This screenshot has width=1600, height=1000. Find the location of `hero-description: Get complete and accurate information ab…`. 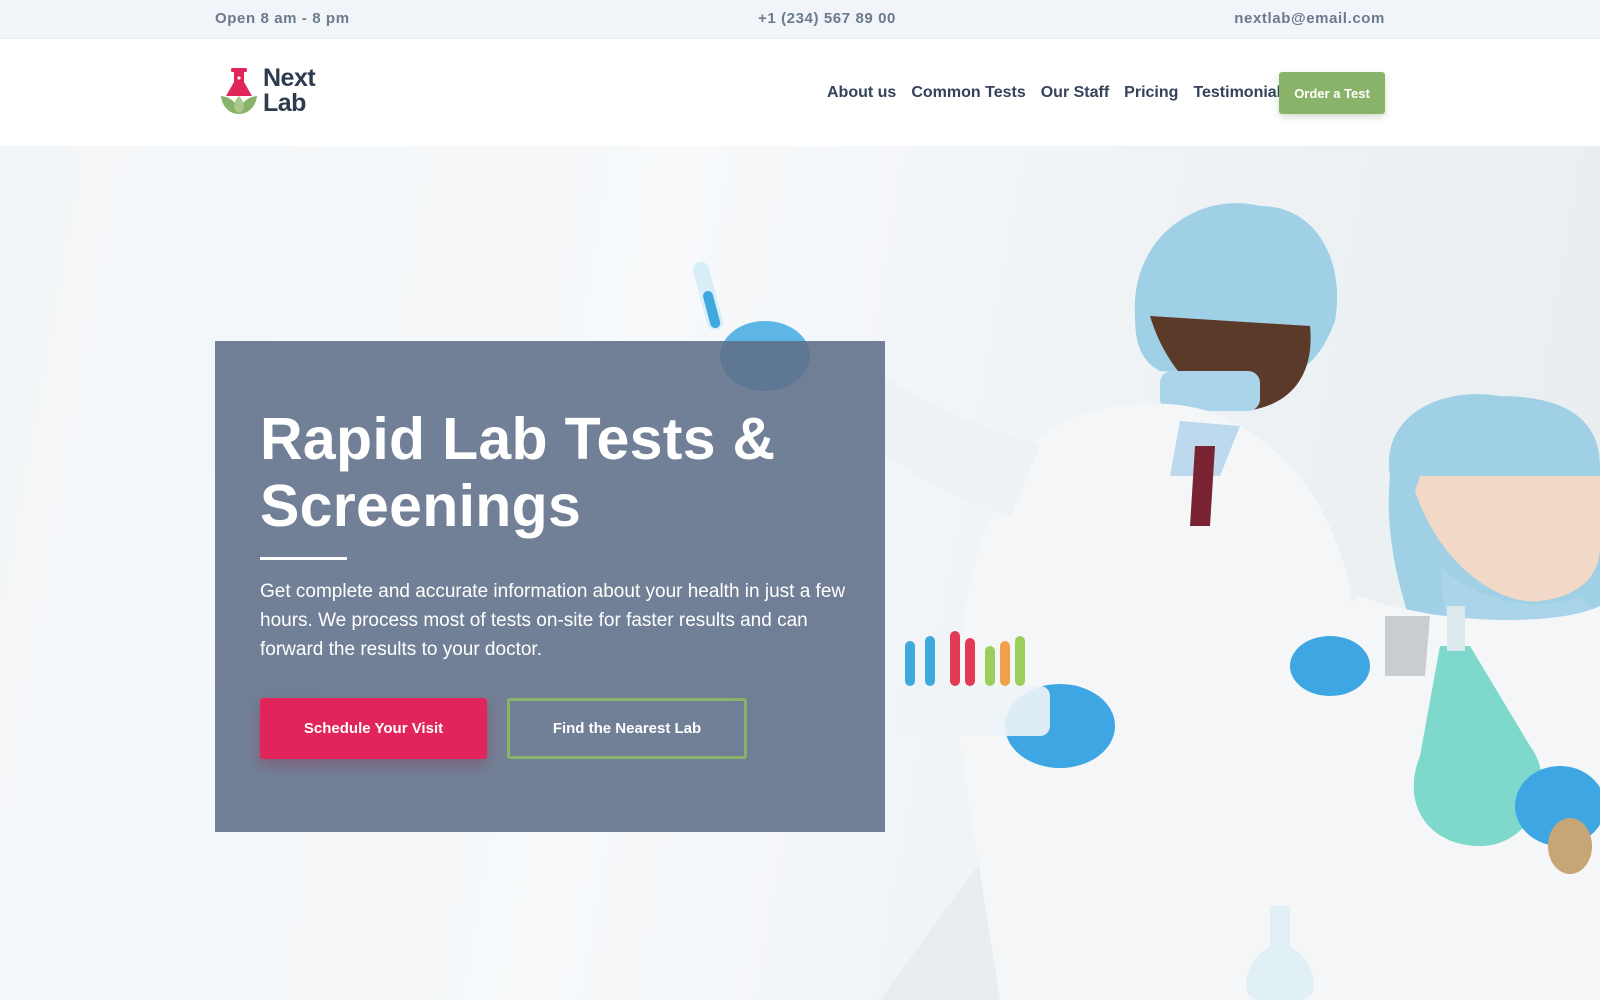

hero-description: Get complete and accurate information ab… is located at coordinates (553, 620).